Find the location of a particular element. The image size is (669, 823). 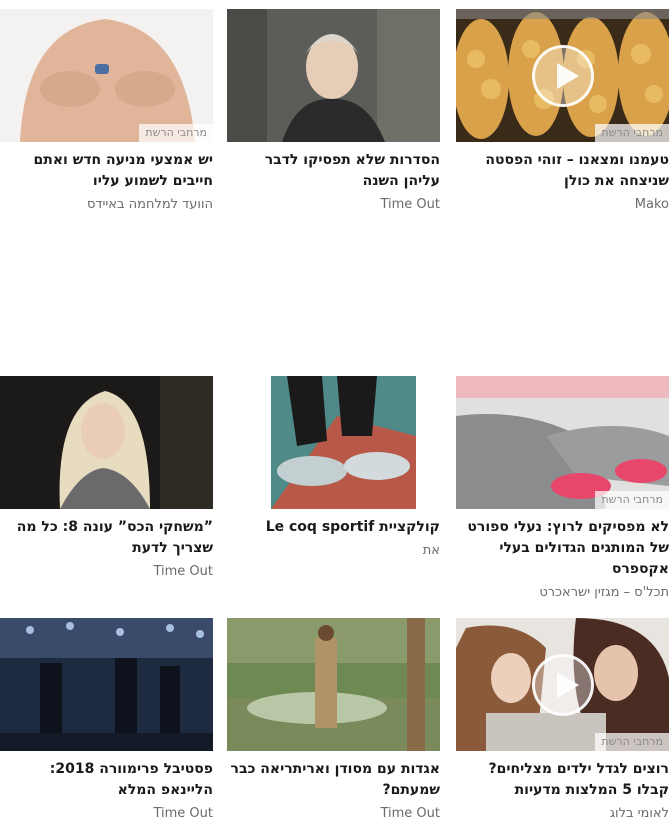

card-title: הסדרות שלא תפסיקו לדבר עליהן השנה is located at coordinates (333, 171).